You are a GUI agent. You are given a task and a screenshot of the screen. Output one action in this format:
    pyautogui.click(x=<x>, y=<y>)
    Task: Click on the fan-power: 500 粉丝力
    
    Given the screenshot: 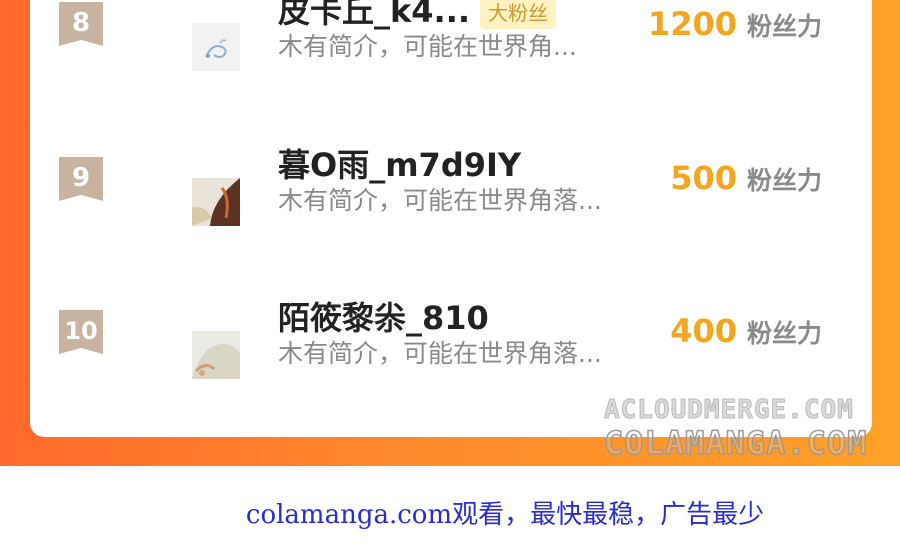 What is the action you would take?
    pyautogui.click(x=746, y=181)
    